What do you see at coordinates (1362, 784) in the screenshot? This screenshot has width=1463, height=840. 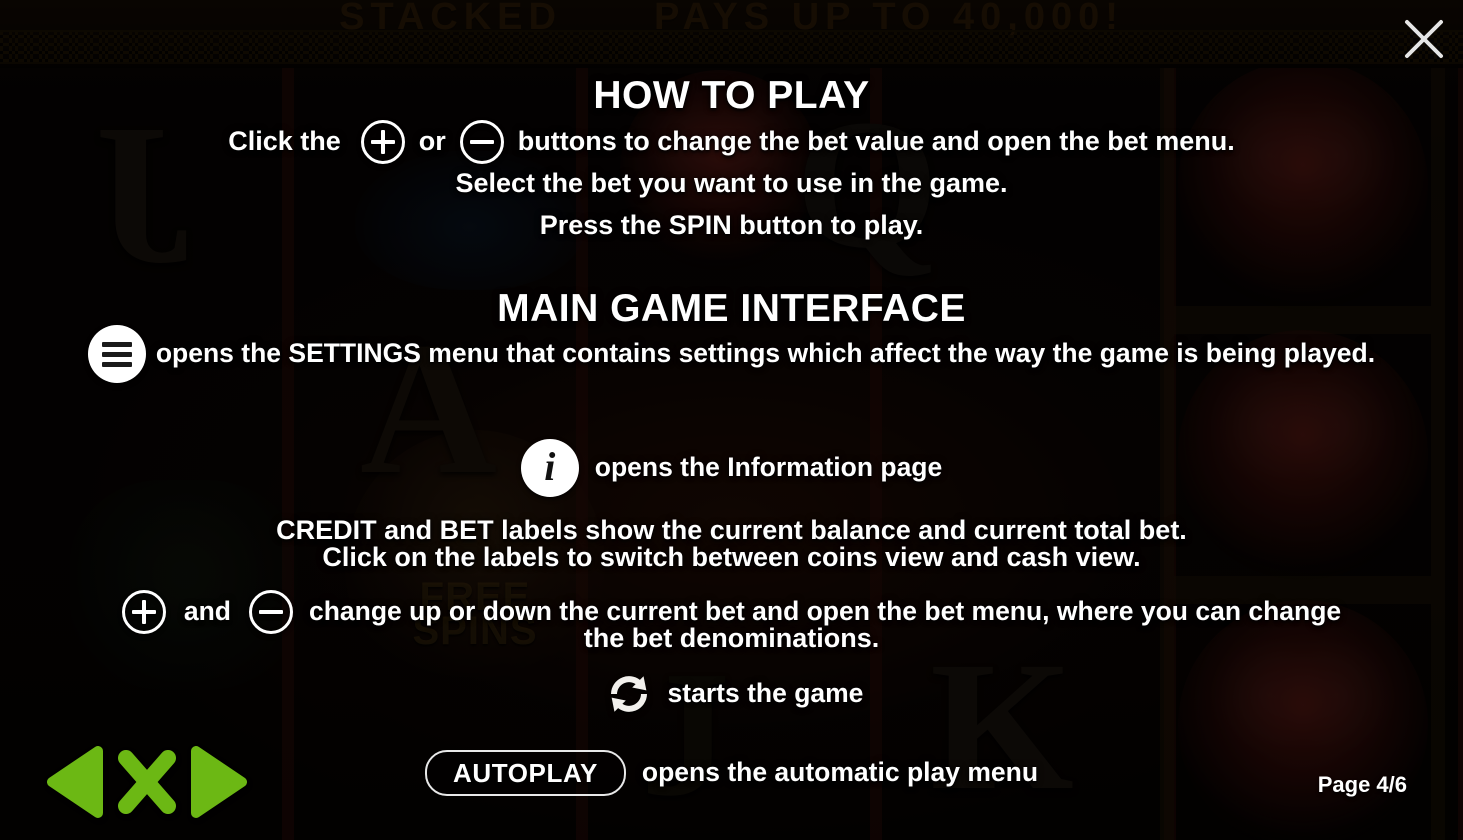 I see `page-indicator: Page 4/6` at bounding box center [1362, 784].